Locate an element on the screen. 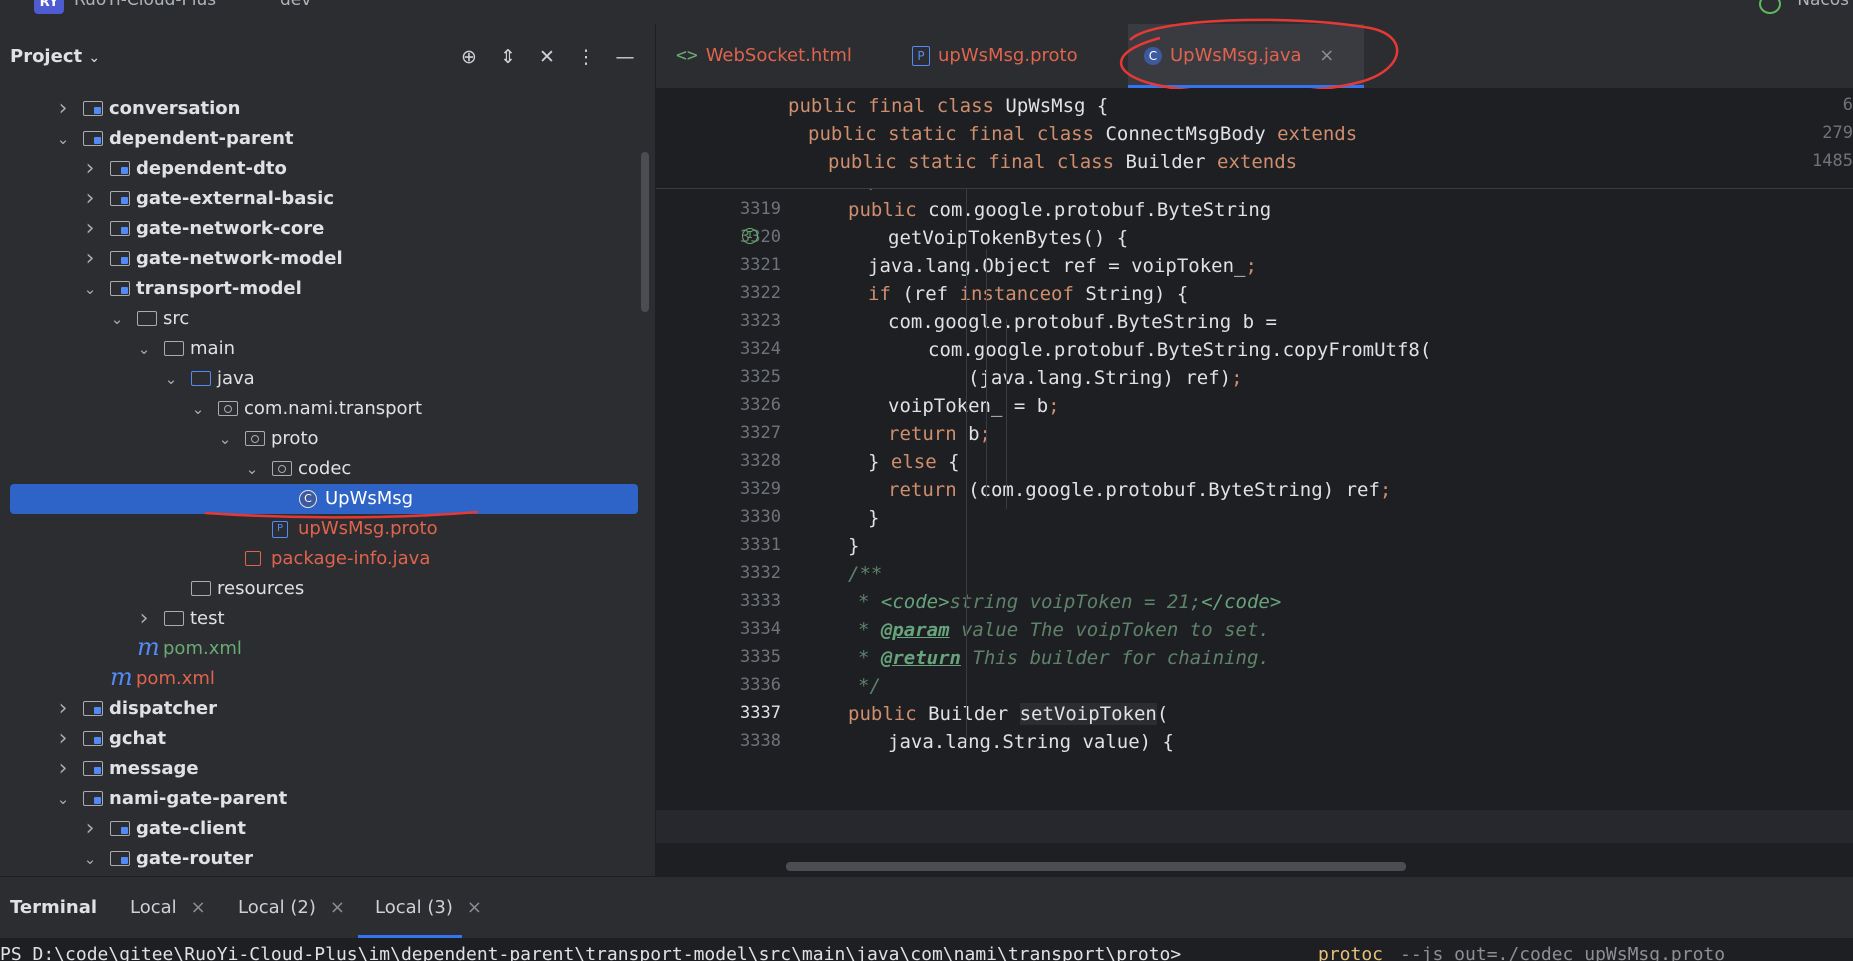 The height and width of the screenshot is (961, 1853). code-line: if (ref instanceof String) { is located at coordinates (1028, 294).